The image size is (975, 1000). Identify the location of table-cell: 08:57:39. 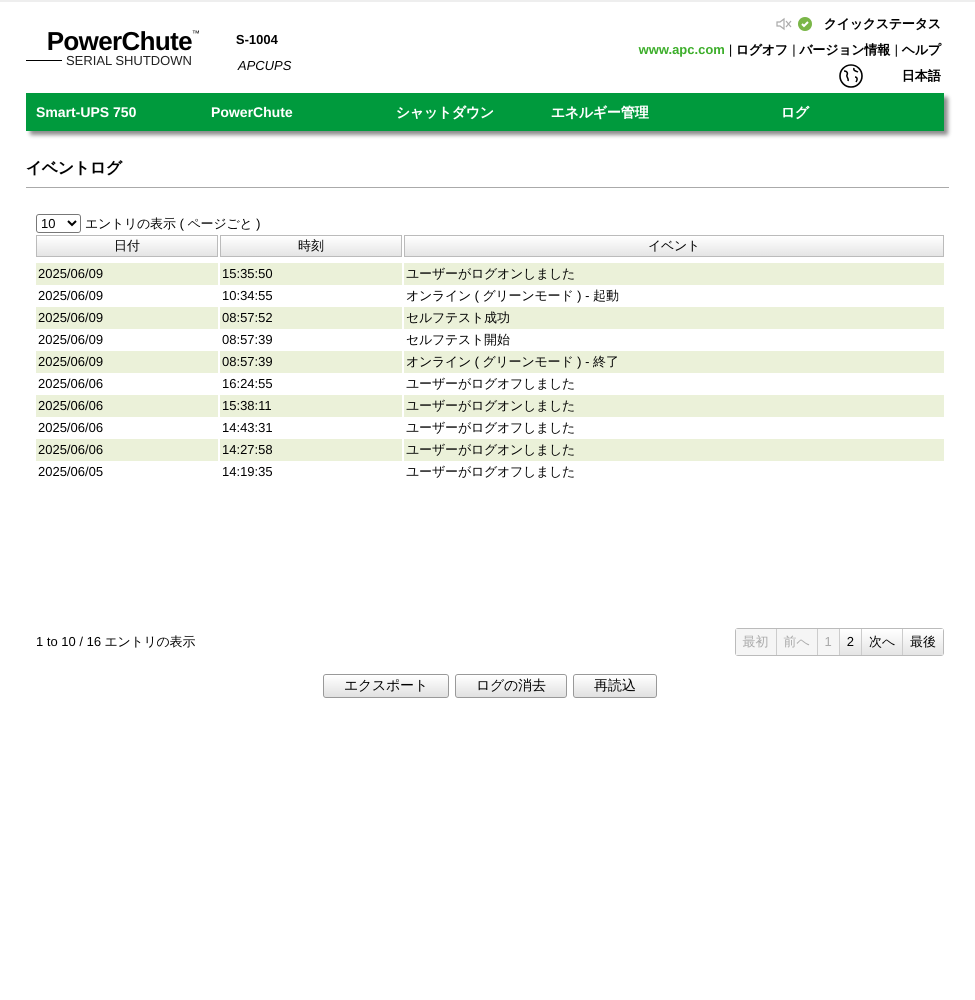
(311, 361).